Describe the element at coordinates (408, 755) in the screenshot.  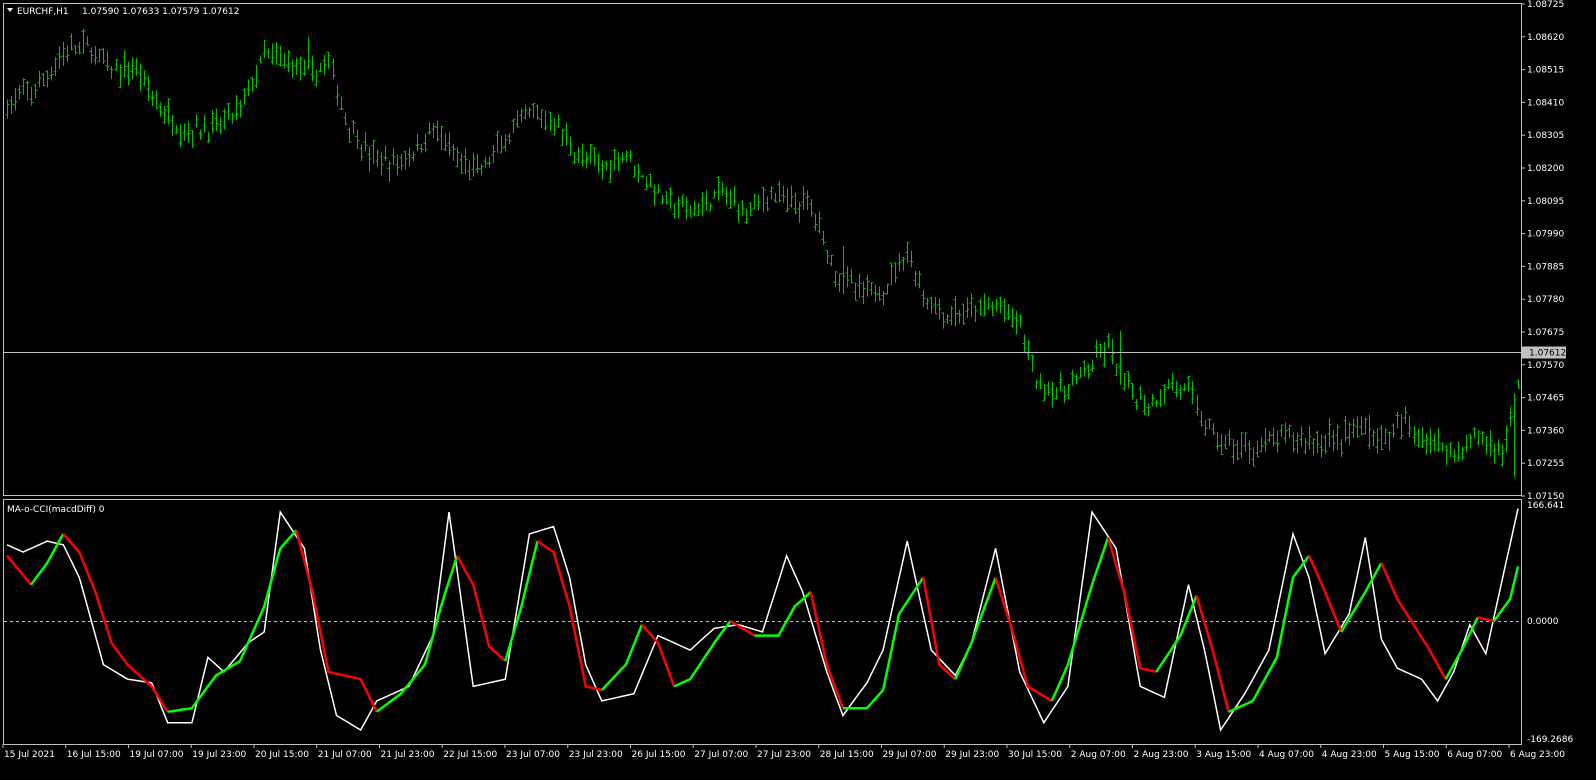
I see `time-tick-label: 21 Jul 23:00` at that location.